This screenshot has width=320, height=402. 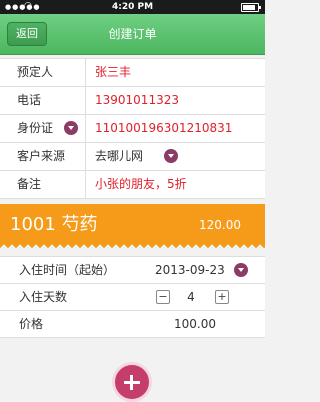 I want to click on source-value: 去哪儿网, so click(x=119, y=156).